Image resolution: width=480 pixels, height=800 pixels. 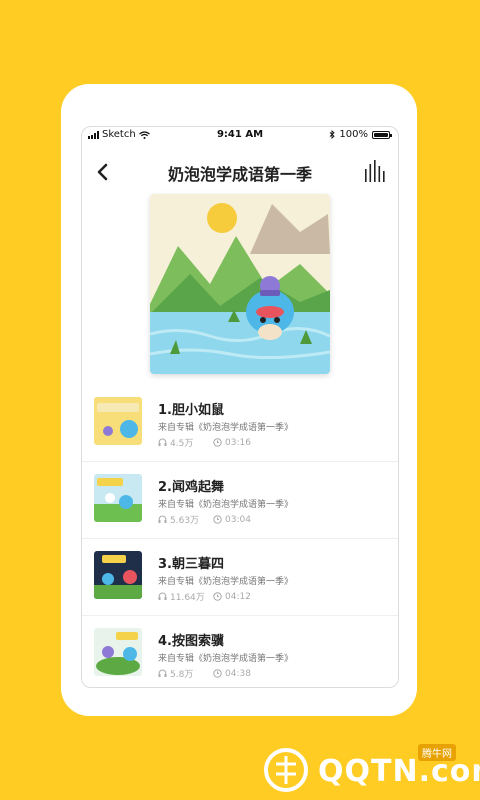 I want to click on track-title: 1.胆小如鼠, so click(x=191, y=410).